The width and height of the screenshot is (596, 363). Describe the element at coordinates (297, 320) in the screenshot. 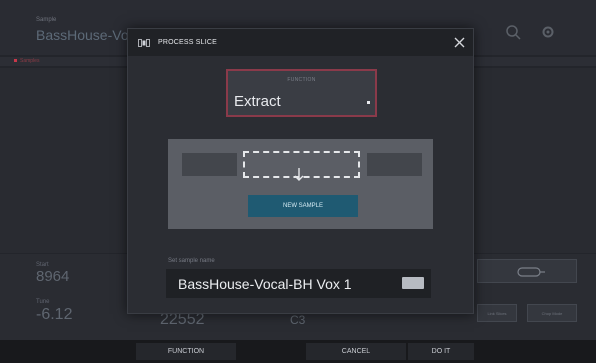

I see `note-value: C3` at that location.